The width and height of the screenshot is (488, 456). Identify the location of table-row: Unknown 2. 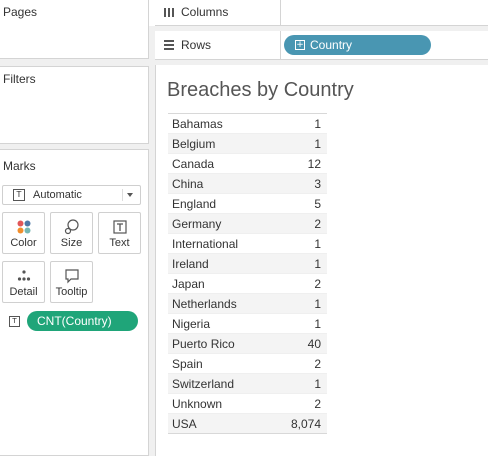
(247, 404).